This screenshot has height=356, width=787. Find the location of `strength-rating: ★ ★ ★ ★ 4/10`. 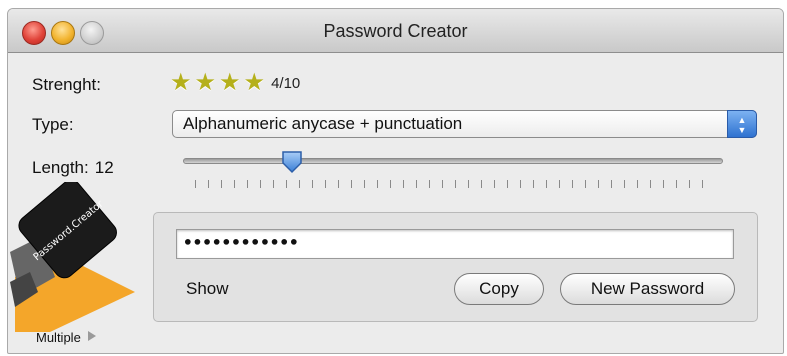

strength-rating: ★ ★ ★ ★ 4/10 is located at coordinates (235, 83).